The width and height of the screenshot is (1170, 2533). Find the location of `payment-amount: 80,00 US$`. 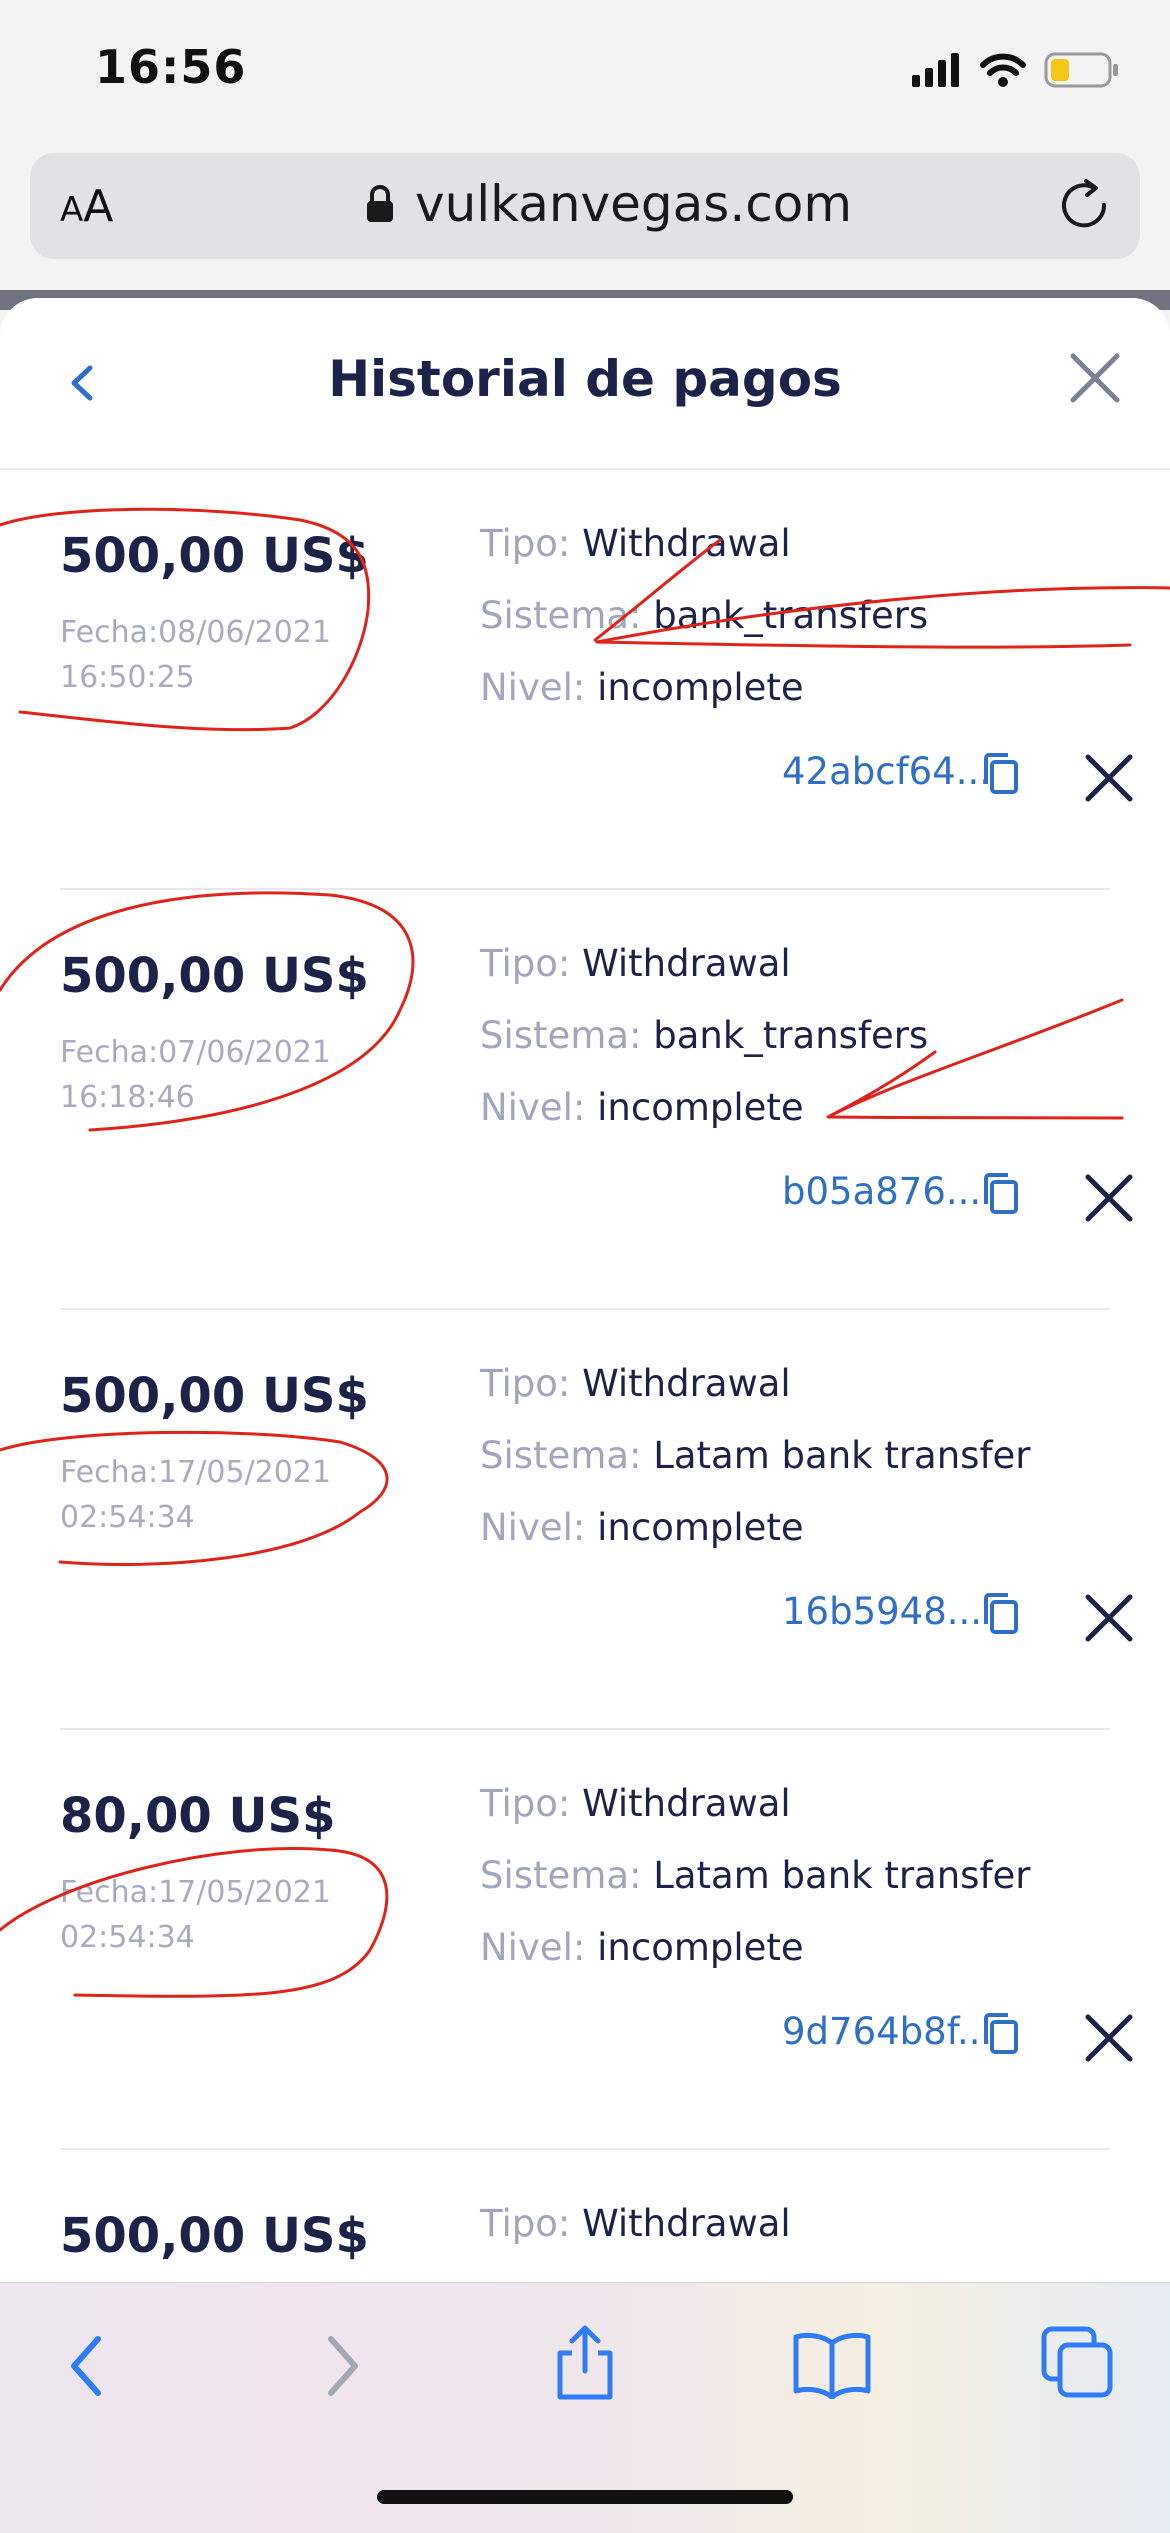

payment-amount: 80,00 US$ is located at coordinates (198, 1816).